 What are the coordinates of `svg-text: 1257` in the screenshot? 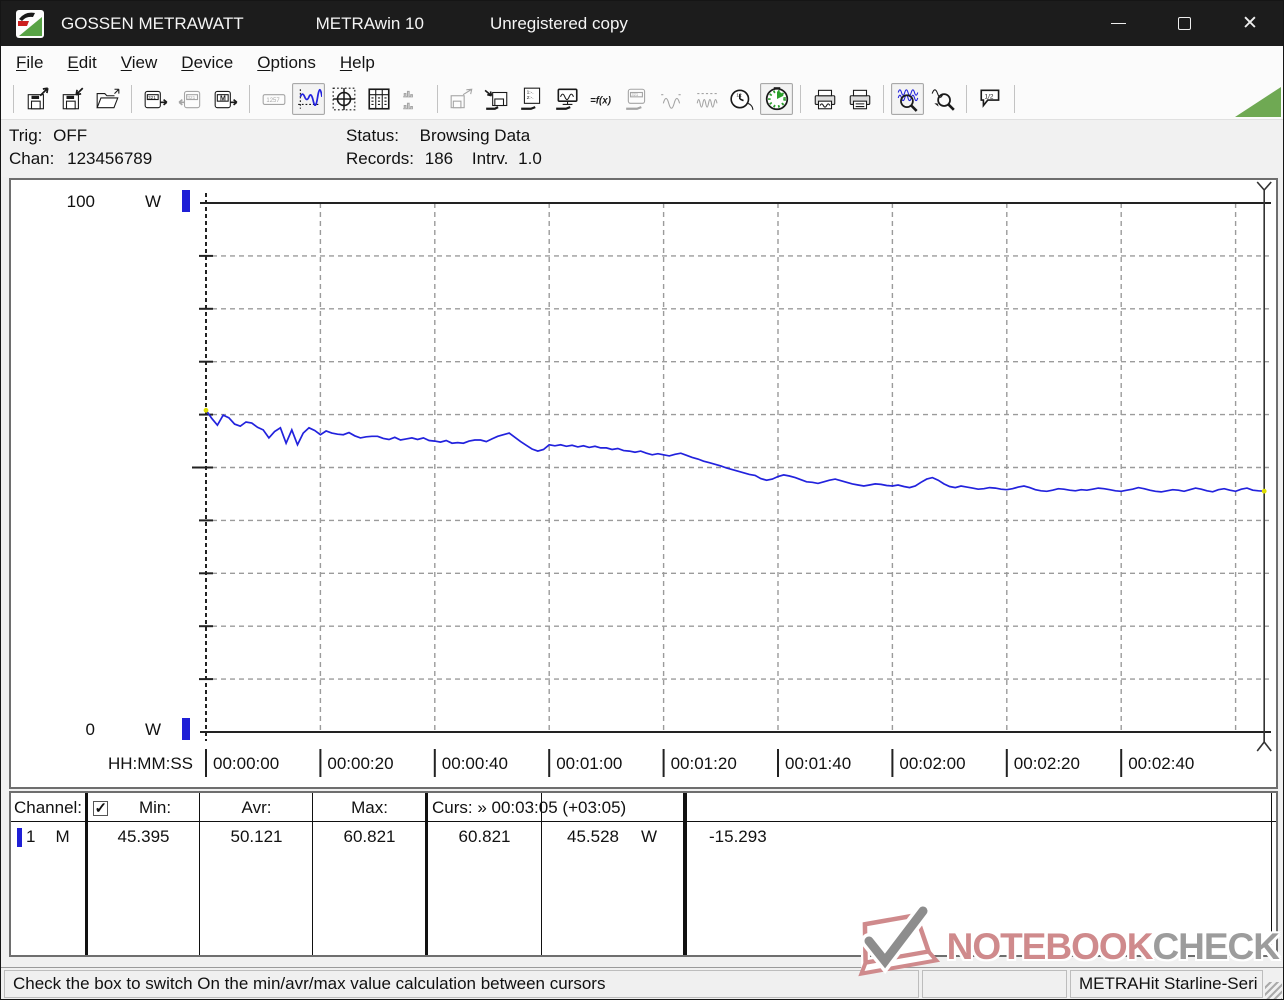 It's located at (272, 101).